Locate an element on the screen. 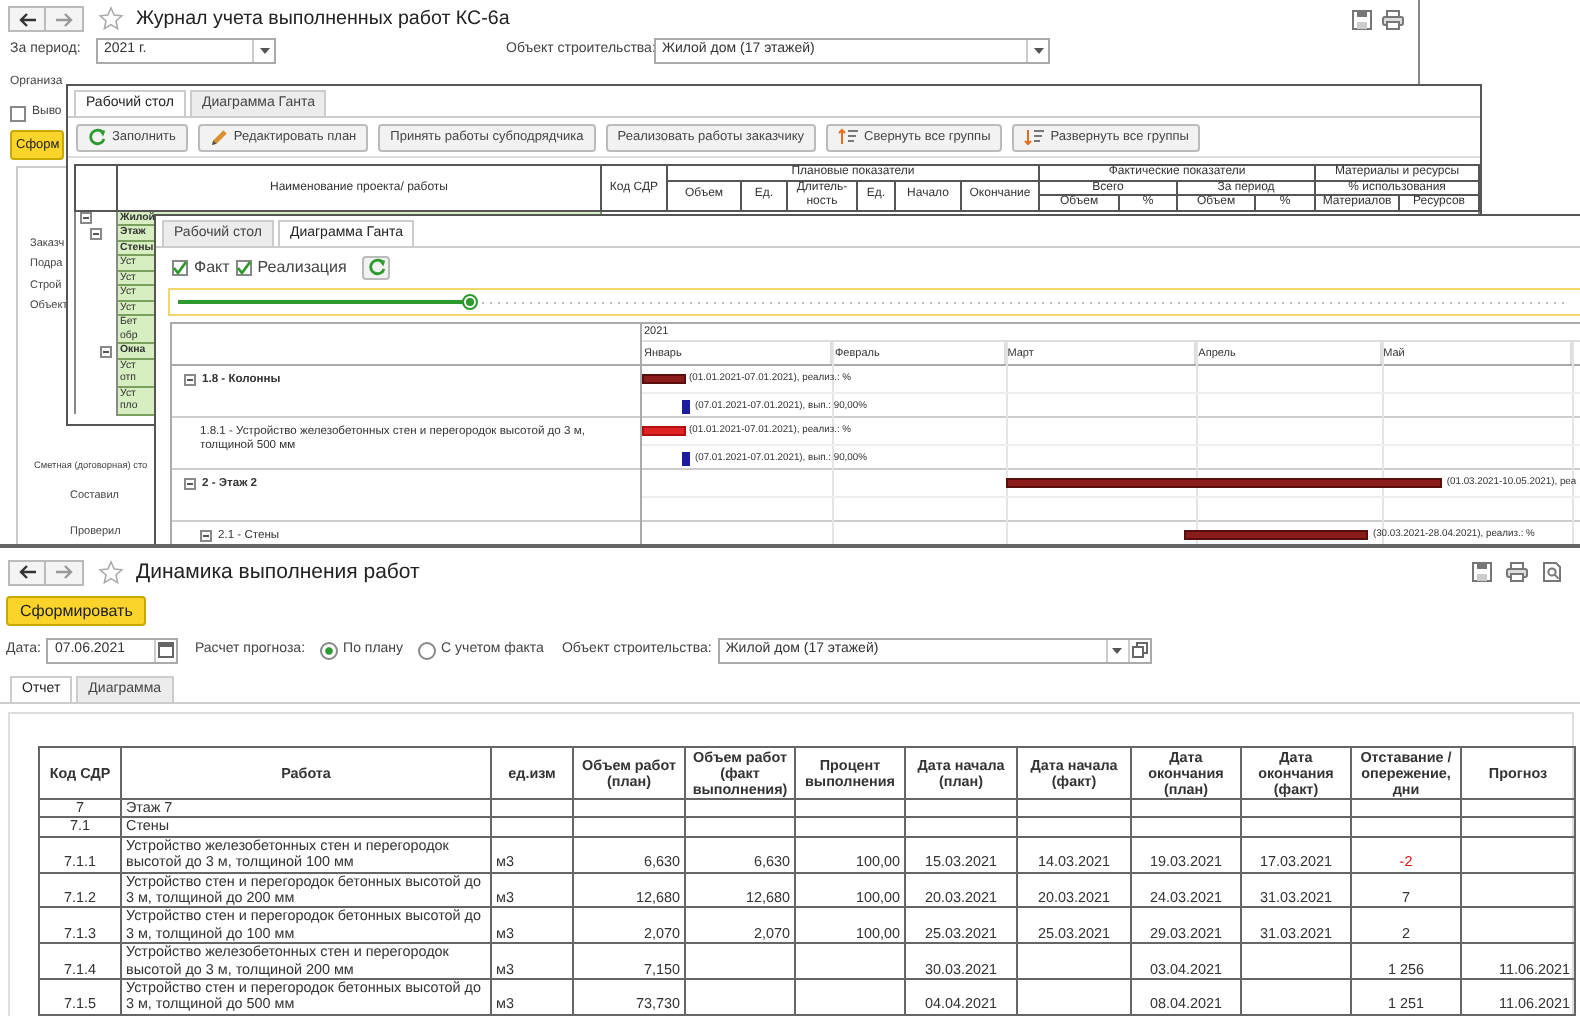  open-icon is located at coordinates (1139, 650).